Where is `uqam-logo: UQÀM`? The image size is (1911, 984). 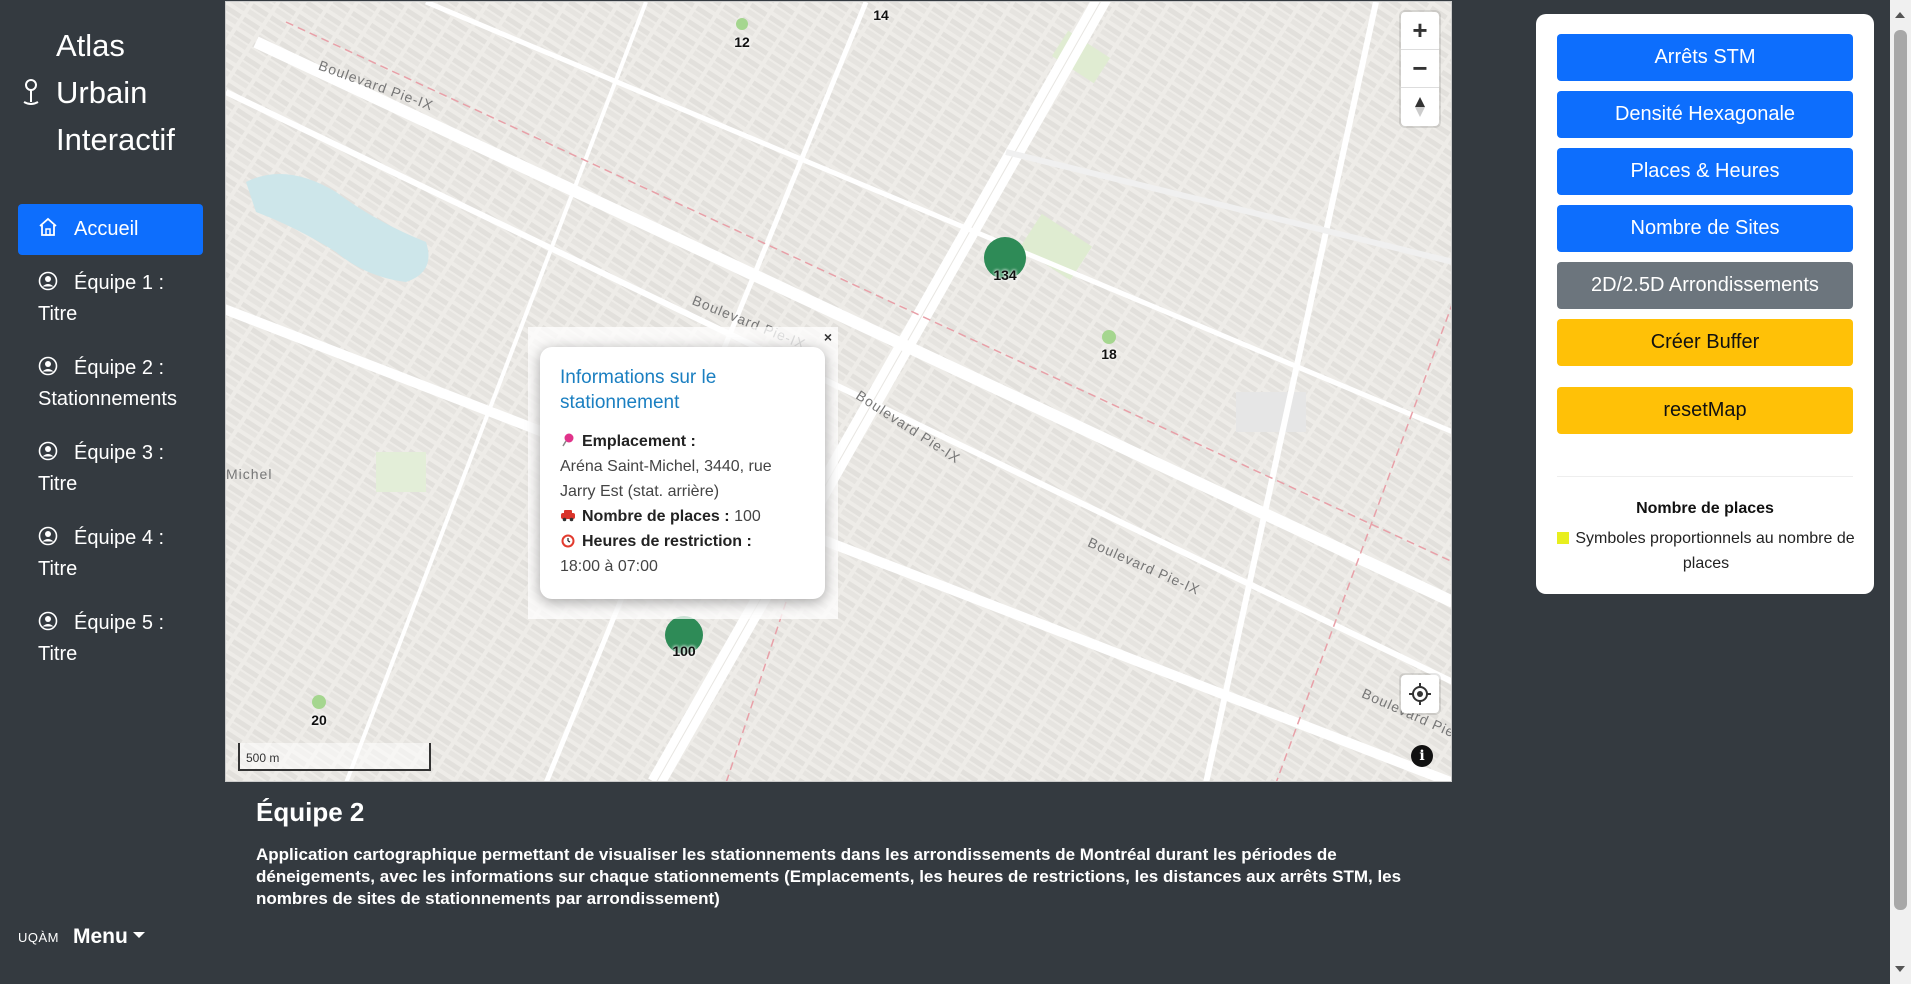 uqam-logo: UQÀM is located at coordinates (38, 937).